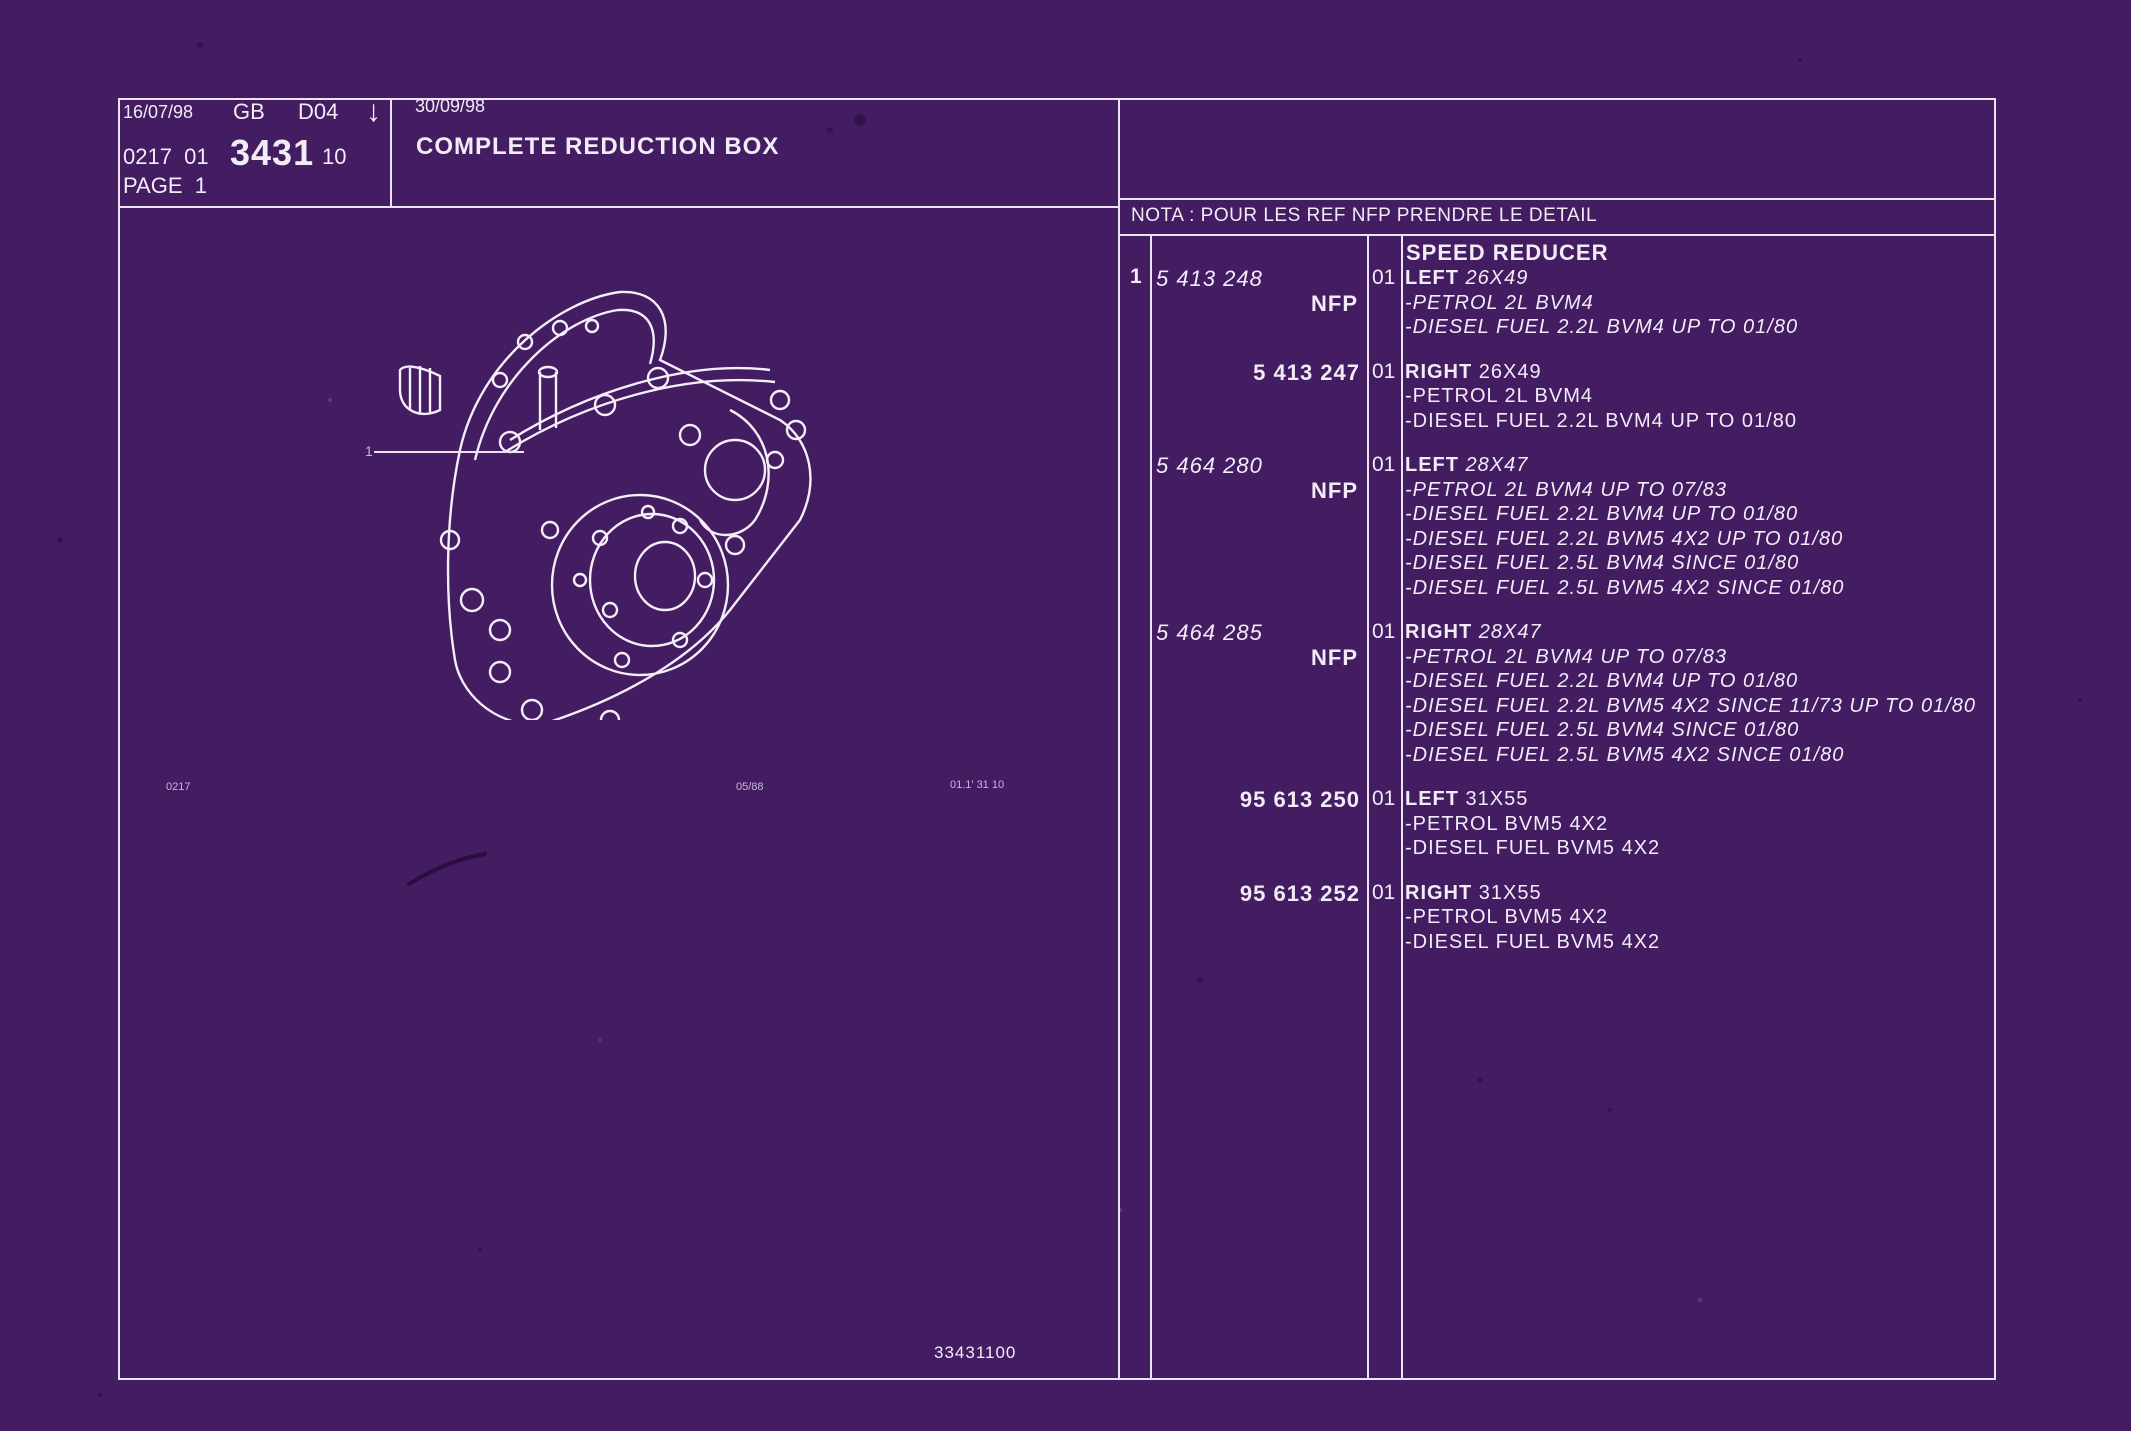  Describe the element at coordinates (1151, 808) in the screenshot. I see `column-line-index` at that location.